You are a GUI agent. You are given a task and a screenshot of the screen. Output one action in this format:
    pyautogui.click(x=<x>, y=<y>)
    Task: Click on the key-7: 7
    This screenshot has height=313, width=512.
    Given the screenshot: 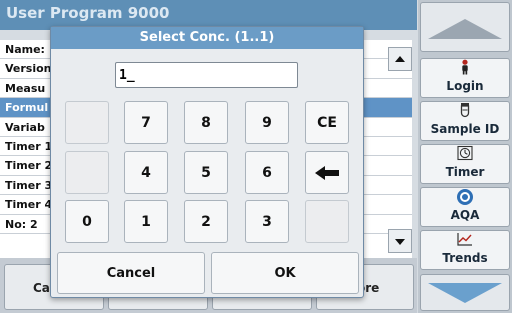 What is the action you would take?
    pyautogui.click(x=146, y=122)
    